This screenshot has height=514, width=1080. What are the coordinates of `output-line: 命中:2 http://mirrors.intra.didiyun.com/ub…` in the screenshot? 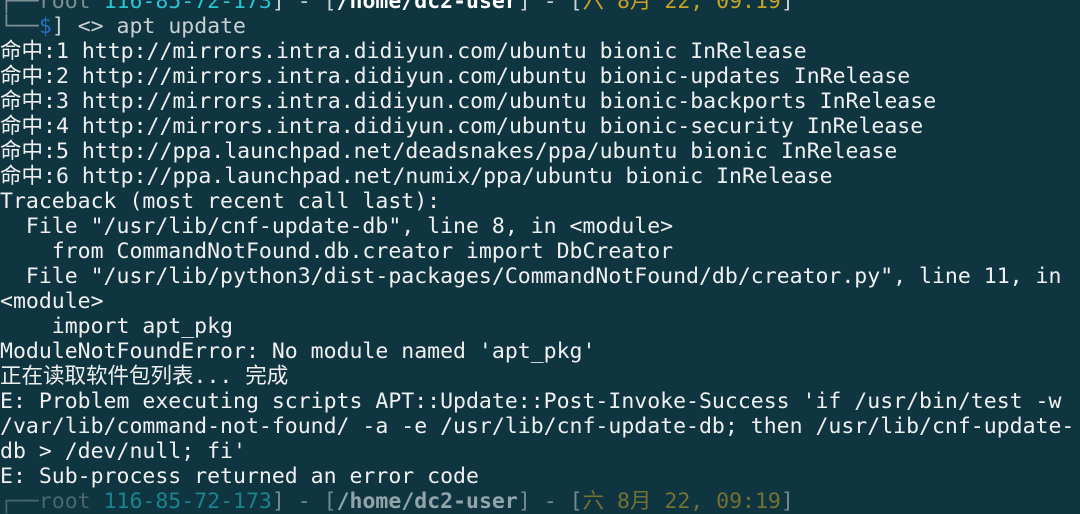 It's located at (455, 76).